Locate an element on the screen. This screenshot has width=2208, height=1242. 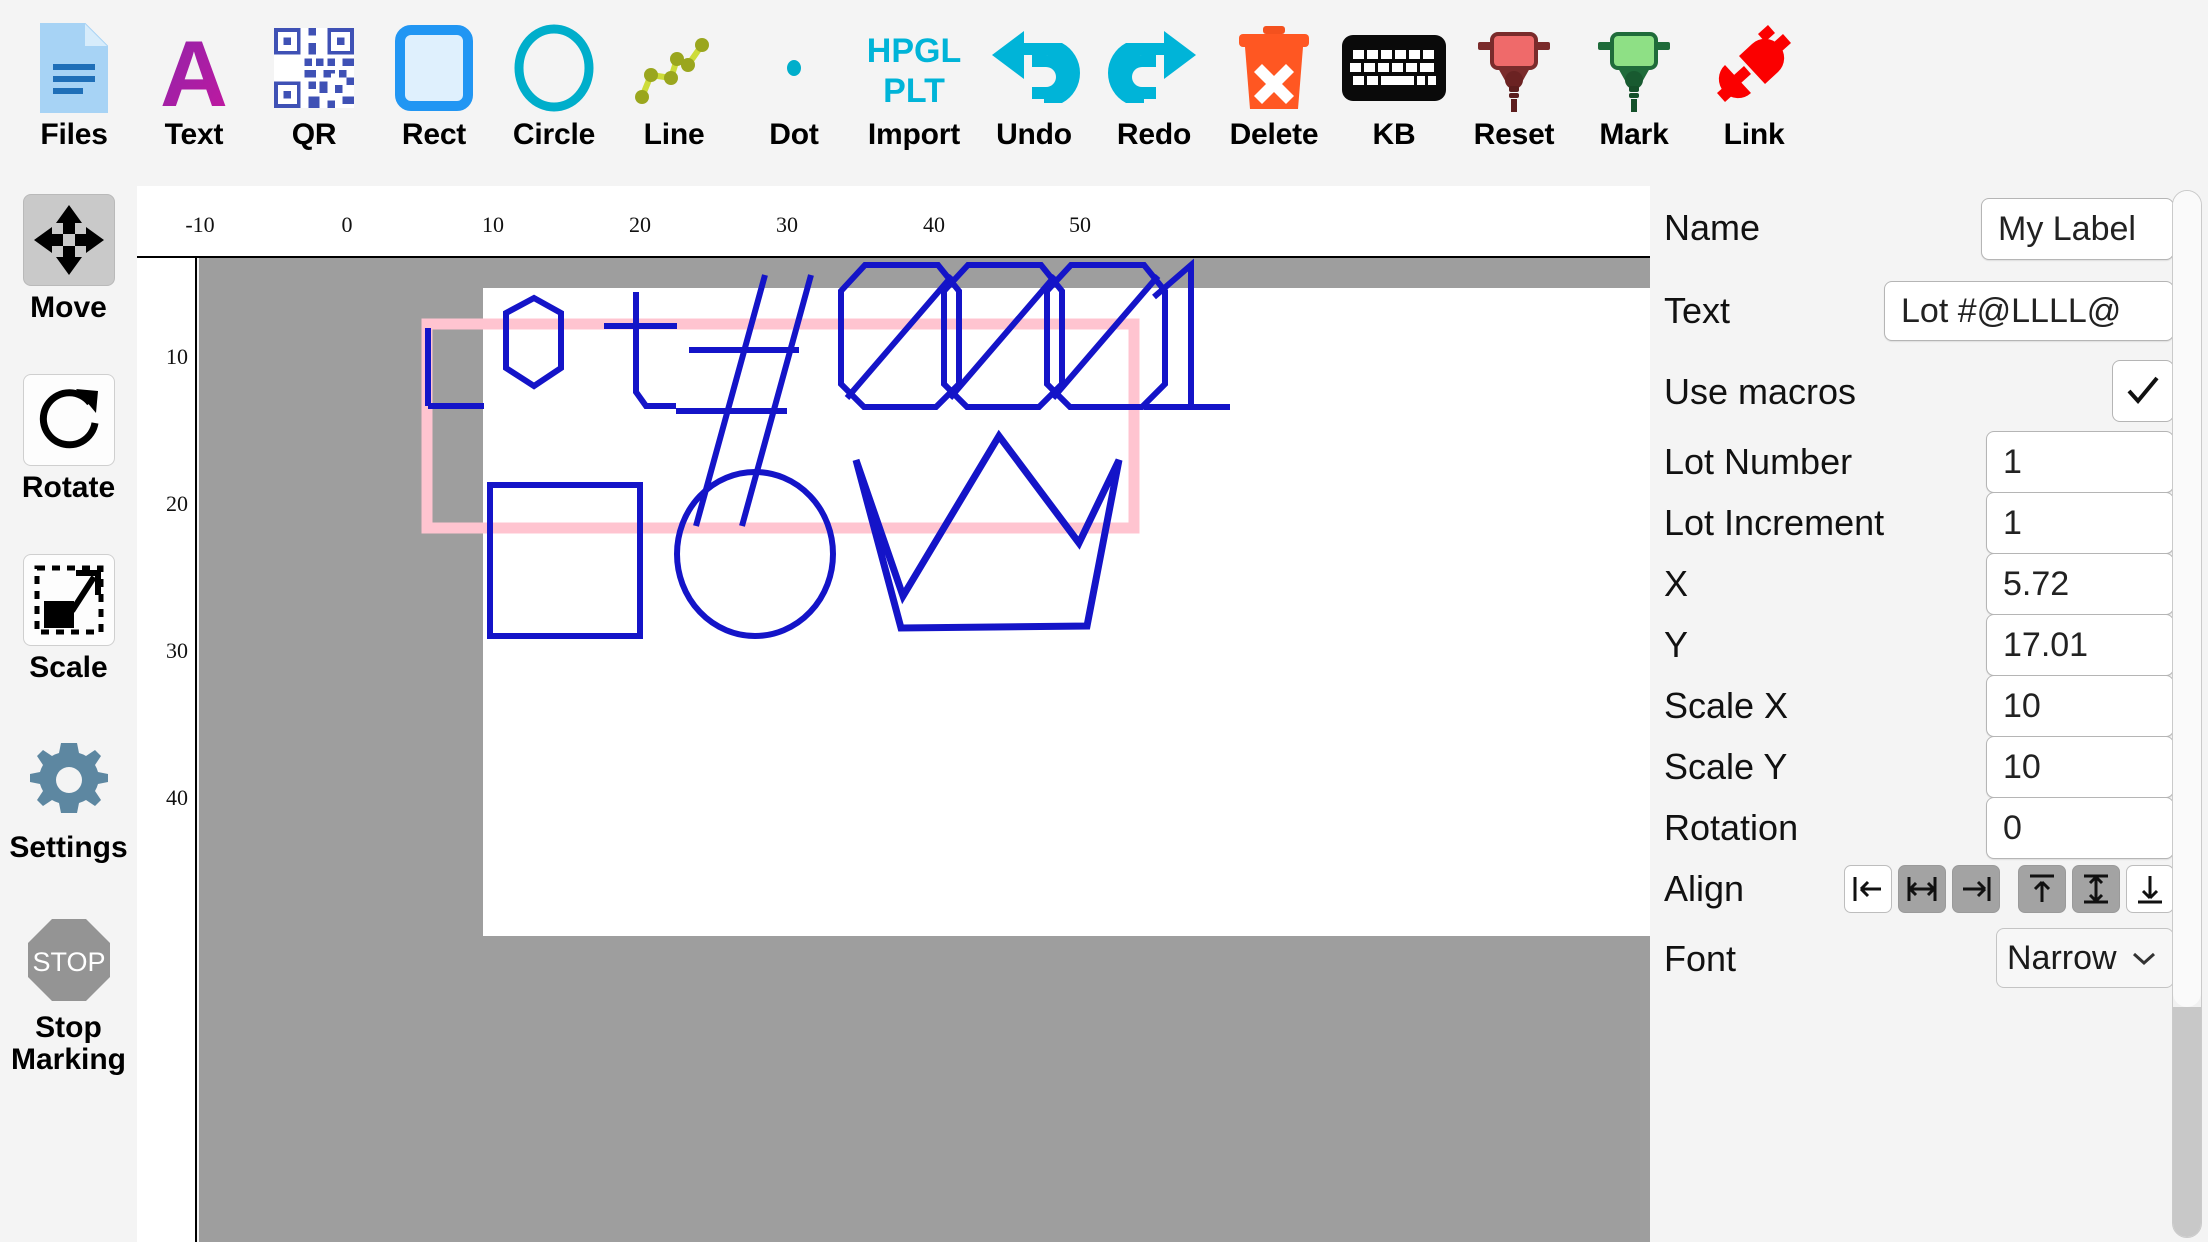
align-center-horizontal-icon is located at coordinates (1922, 889).